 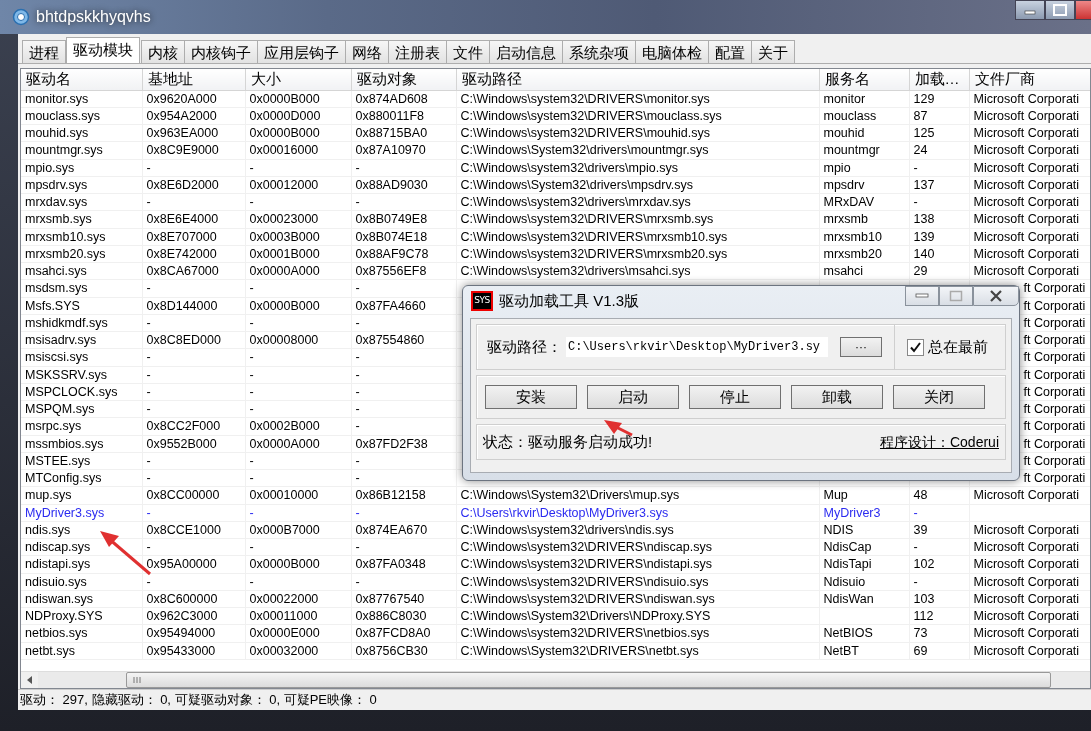 What do you see at coordinates (298, 79) in the screenshot?
I see `column-header: 大小` at bounding box center [298, 79].